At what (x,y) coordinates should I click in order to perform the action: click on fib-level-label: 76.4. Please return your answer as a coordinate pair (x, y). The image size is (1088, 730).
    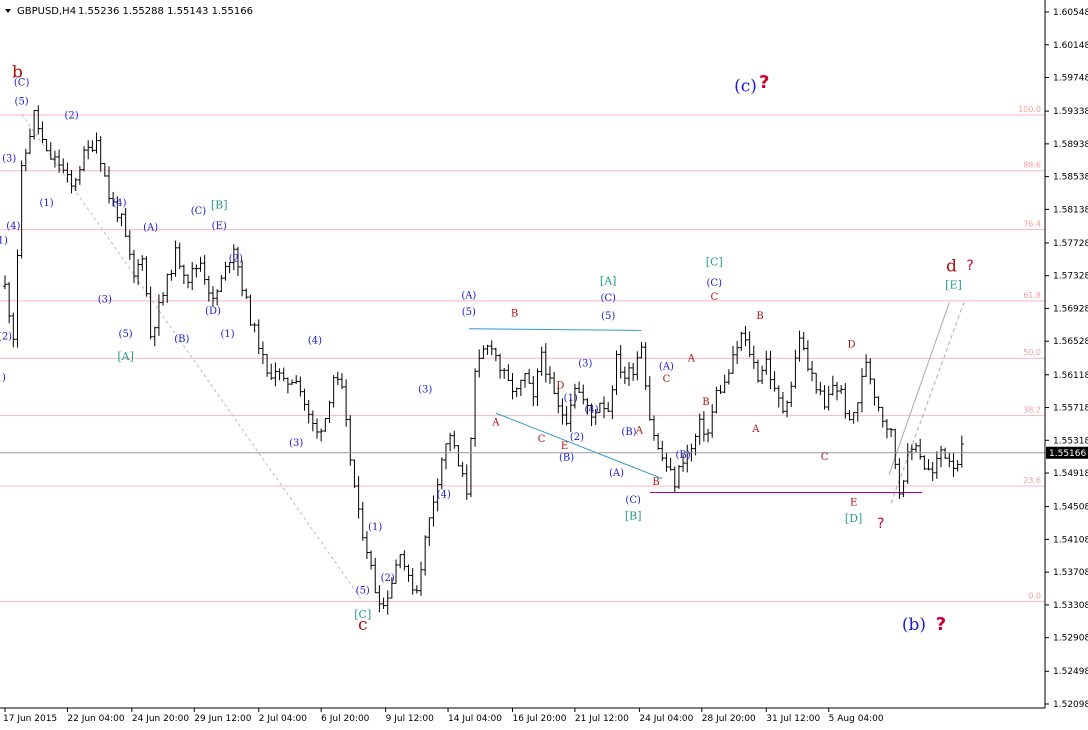
    Looking at the image, I should click on (1032, 224).